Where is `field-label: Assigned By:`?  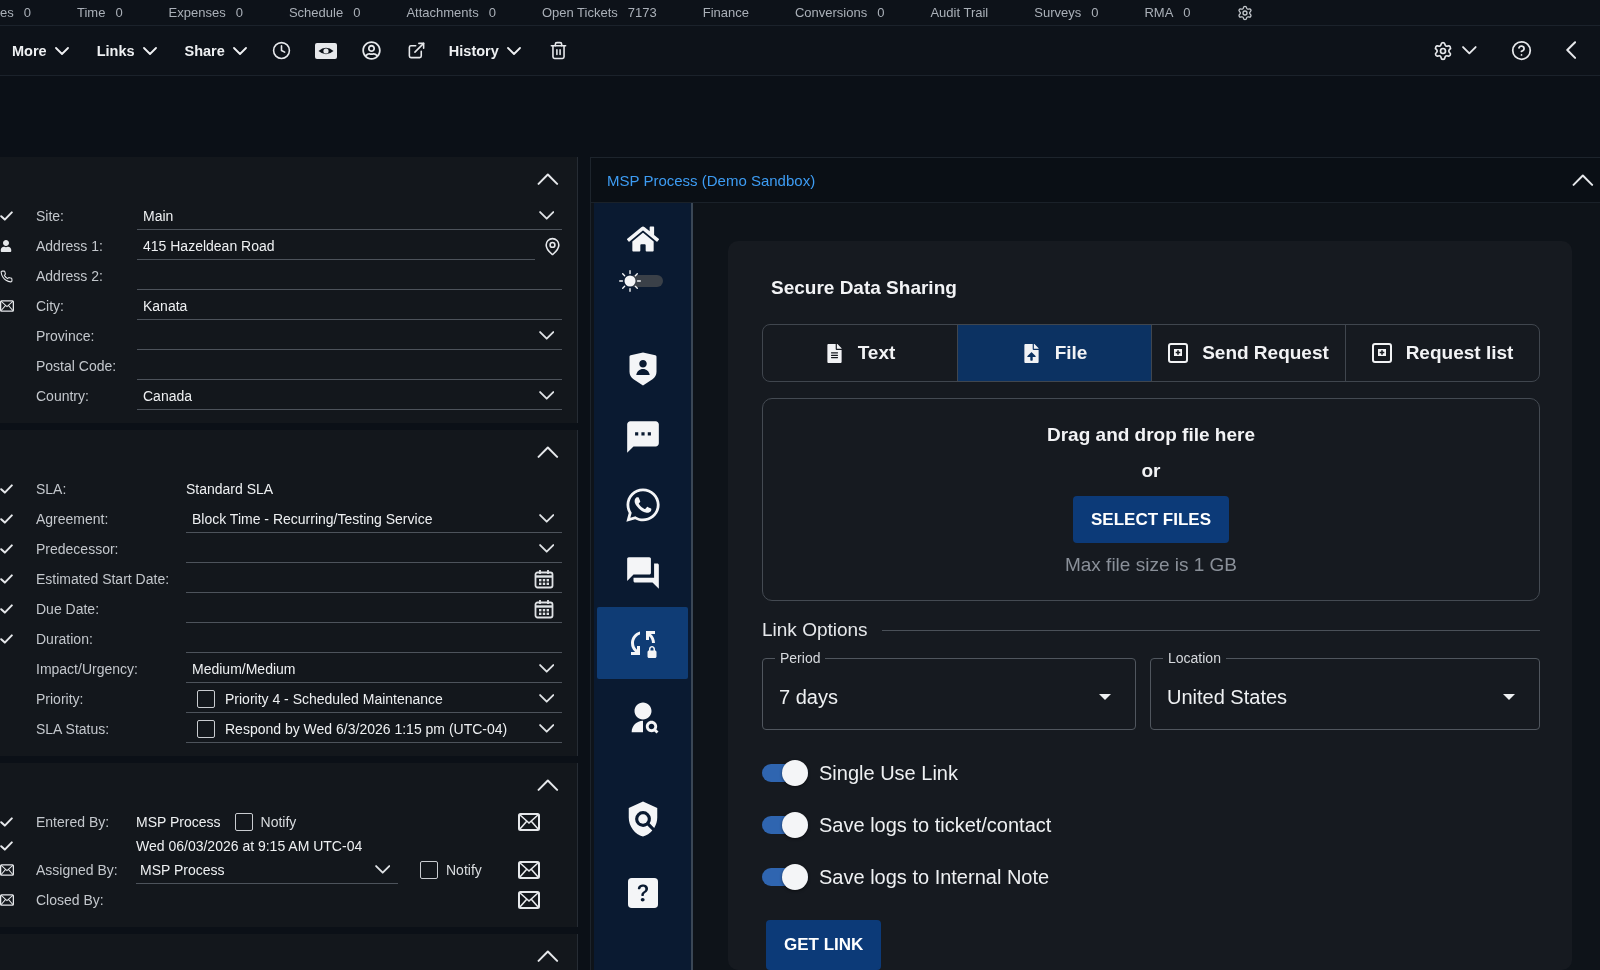
field-label: Assigned By: is located at coordinates (77, 870).